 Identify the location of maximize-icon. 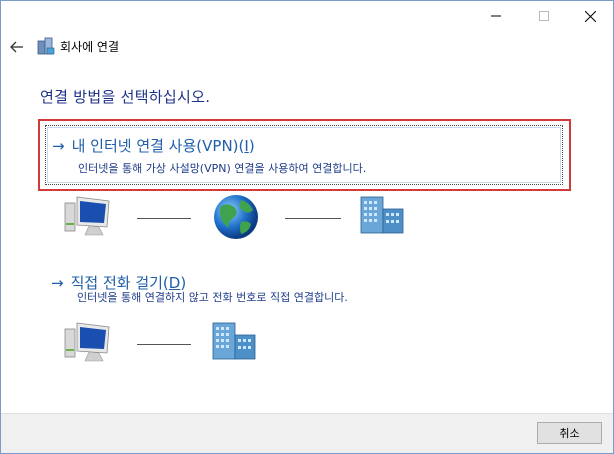
(544, 16).